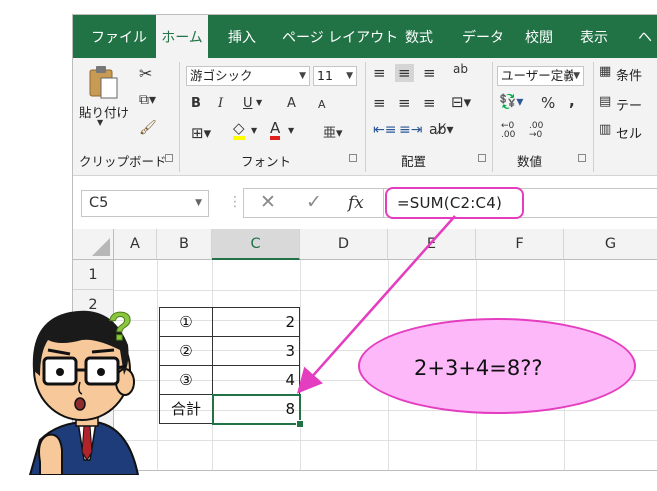 This screenshot has width=657, height=491. I want to click on confused-man-illustration: ?, so click(84, 390).